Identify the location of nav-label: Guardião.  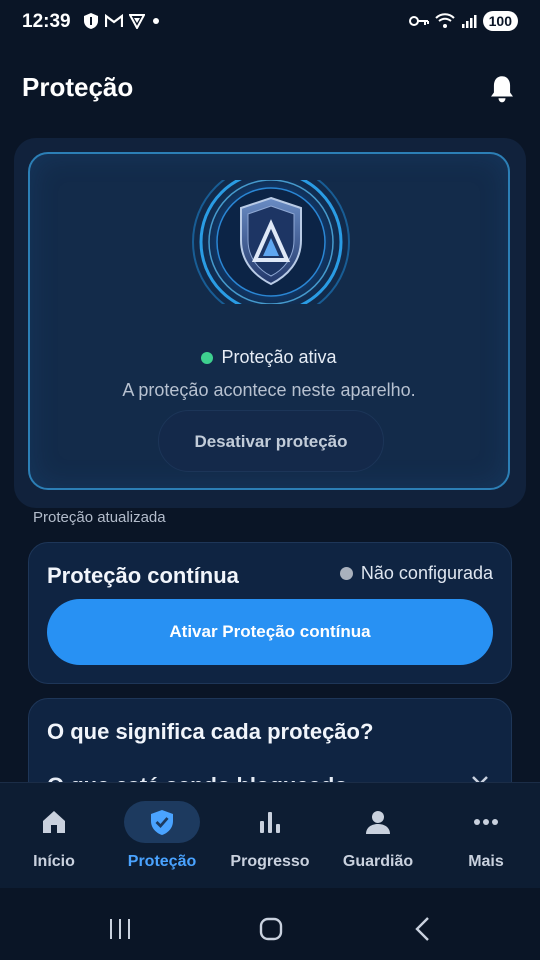
(378, 861).